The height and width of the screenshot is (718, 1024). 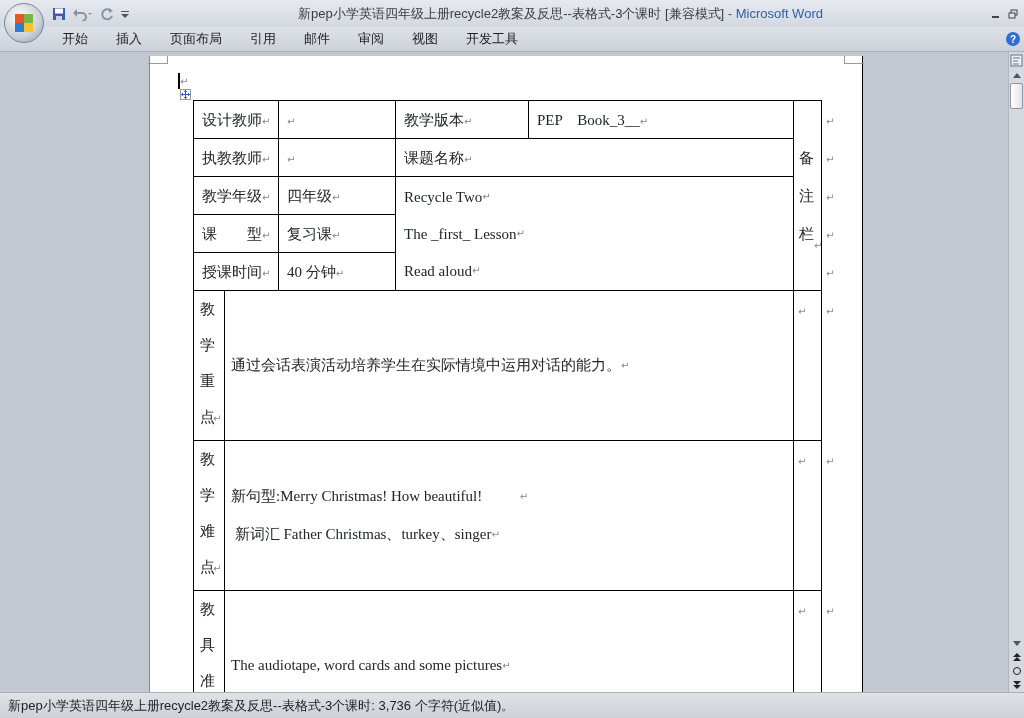 What do you see at coordinates (1013, 39) in the screenshot?
I see `help-icon: ?` at bounding box center [1013, 39].